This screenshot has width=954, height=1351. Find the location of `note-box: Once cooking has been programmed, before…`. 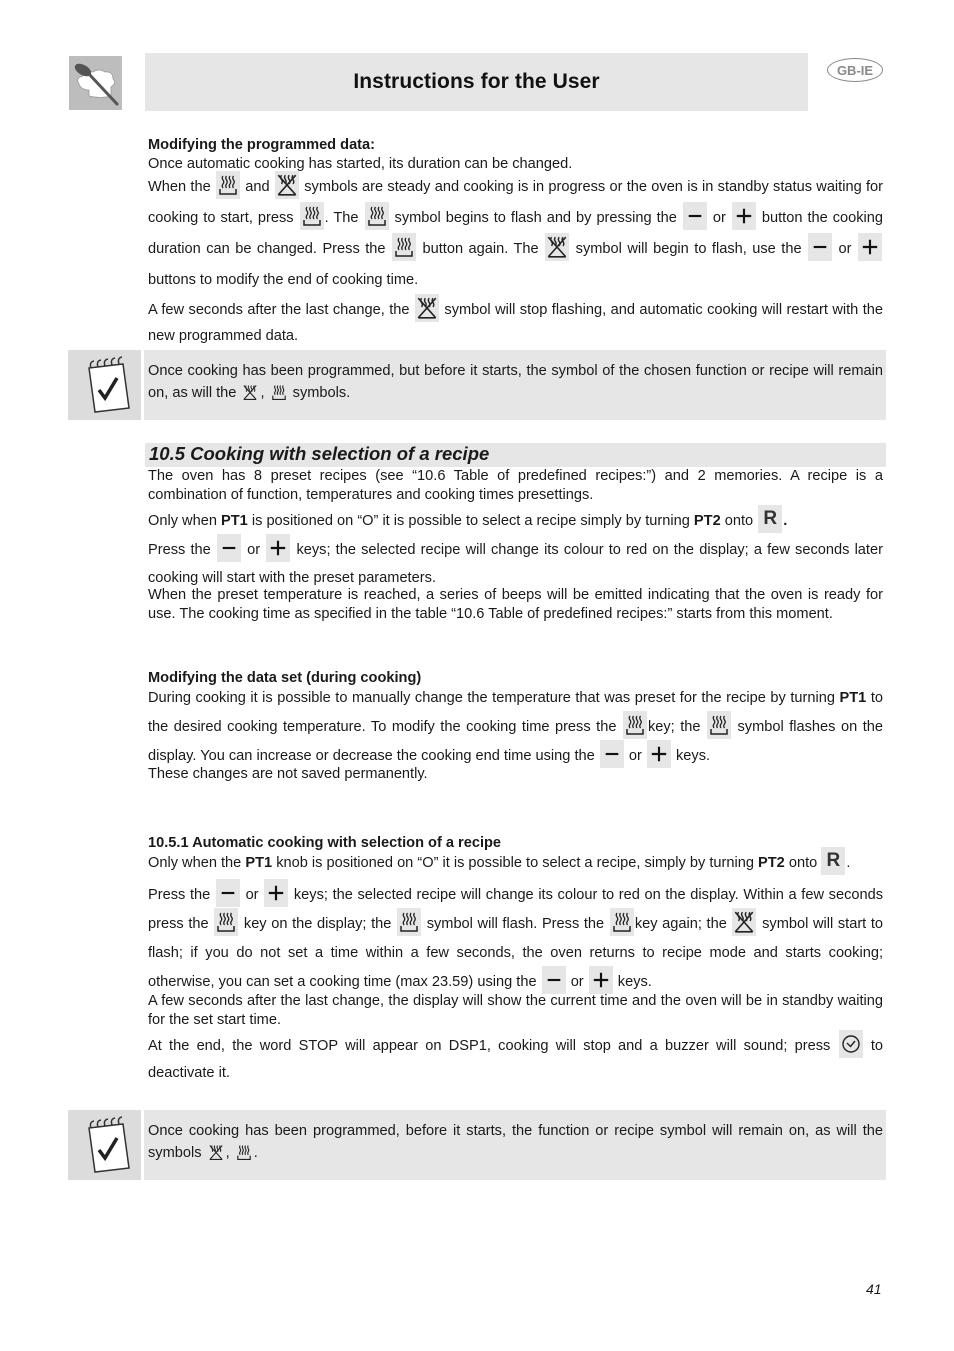

note-box: Once cooking has been programmed, before… is located at coordinates (477, 1145).